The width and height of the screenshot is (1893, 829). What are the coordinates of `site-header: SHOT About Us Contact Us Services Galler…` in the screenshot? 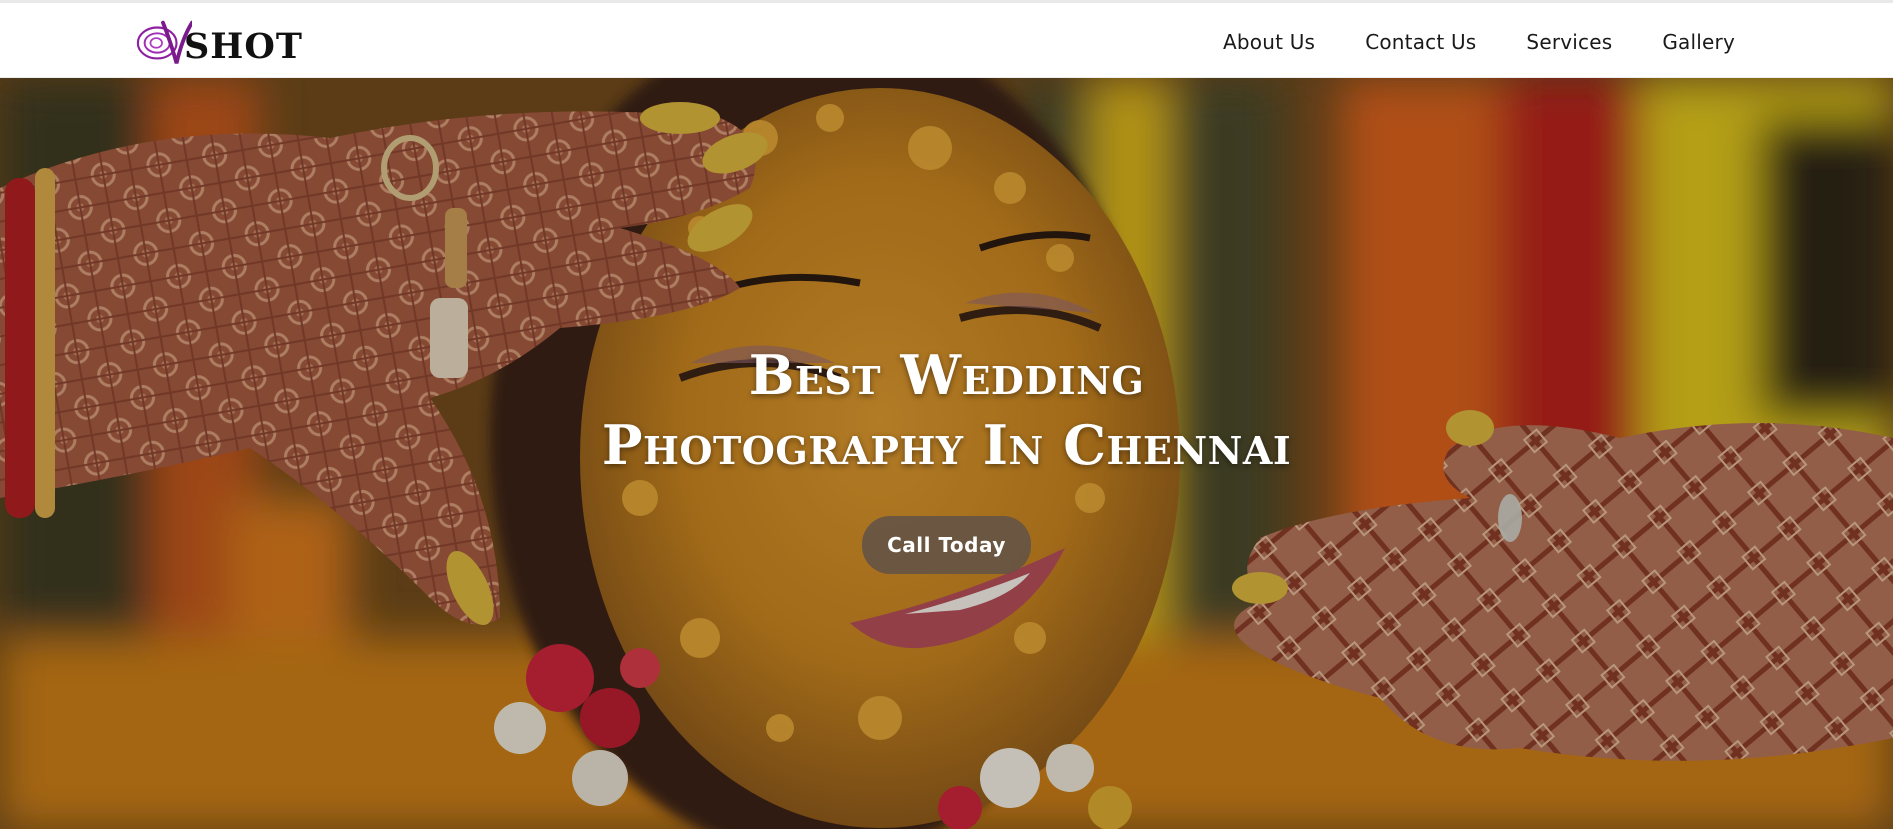 It's located at (946, 39).